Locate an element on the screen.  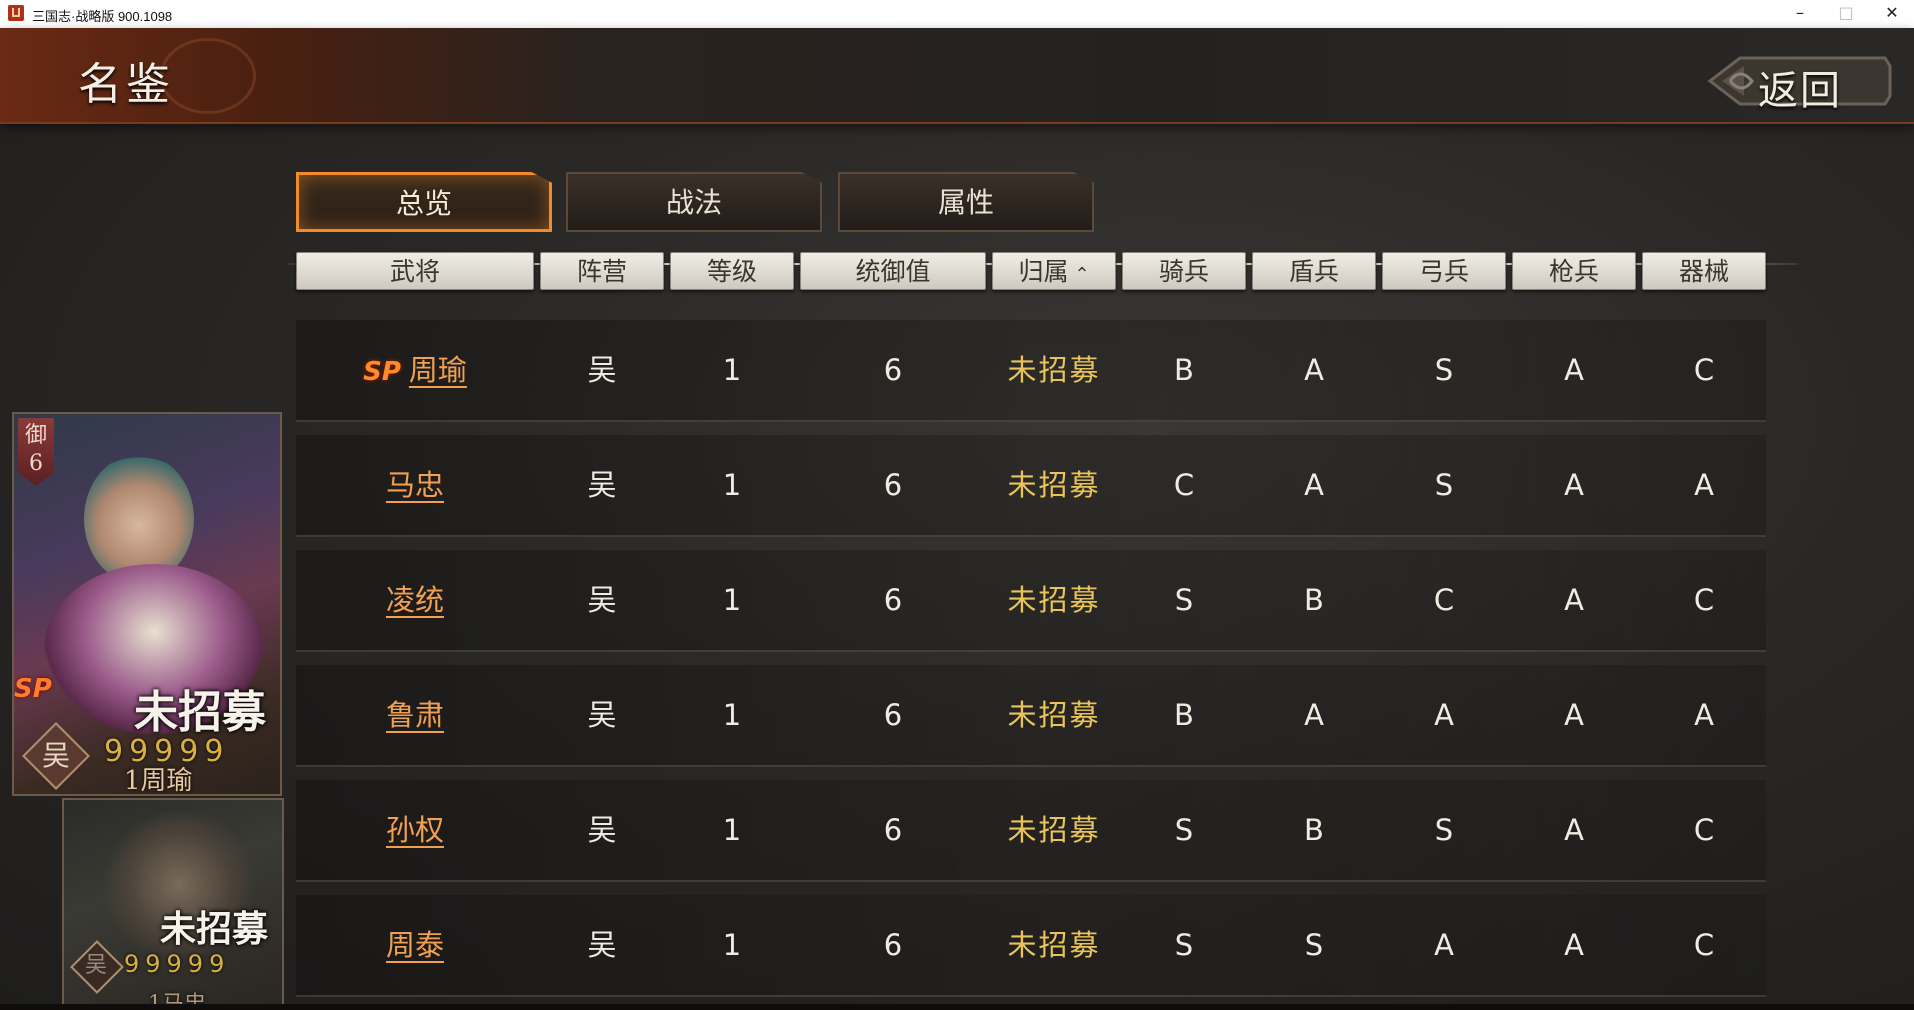
column-header-siege: 器械 is located at coordinates (1704, 271).